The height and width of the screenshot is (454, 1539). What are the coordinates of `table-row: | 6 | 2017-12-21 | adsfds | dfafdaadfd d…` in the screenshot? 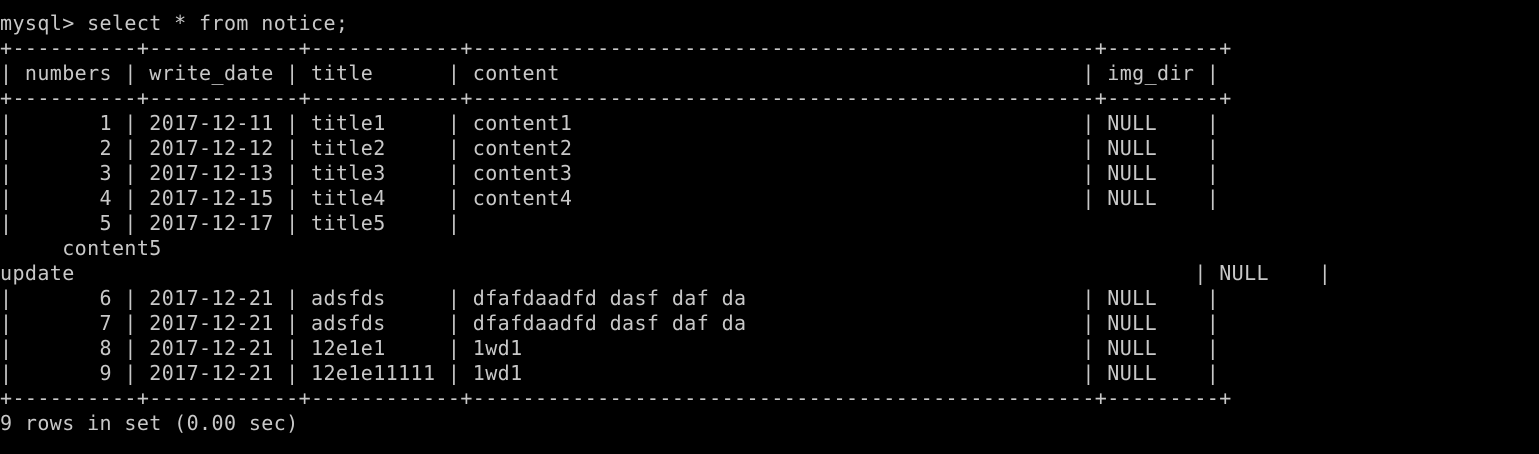 It's located at (610, 298).